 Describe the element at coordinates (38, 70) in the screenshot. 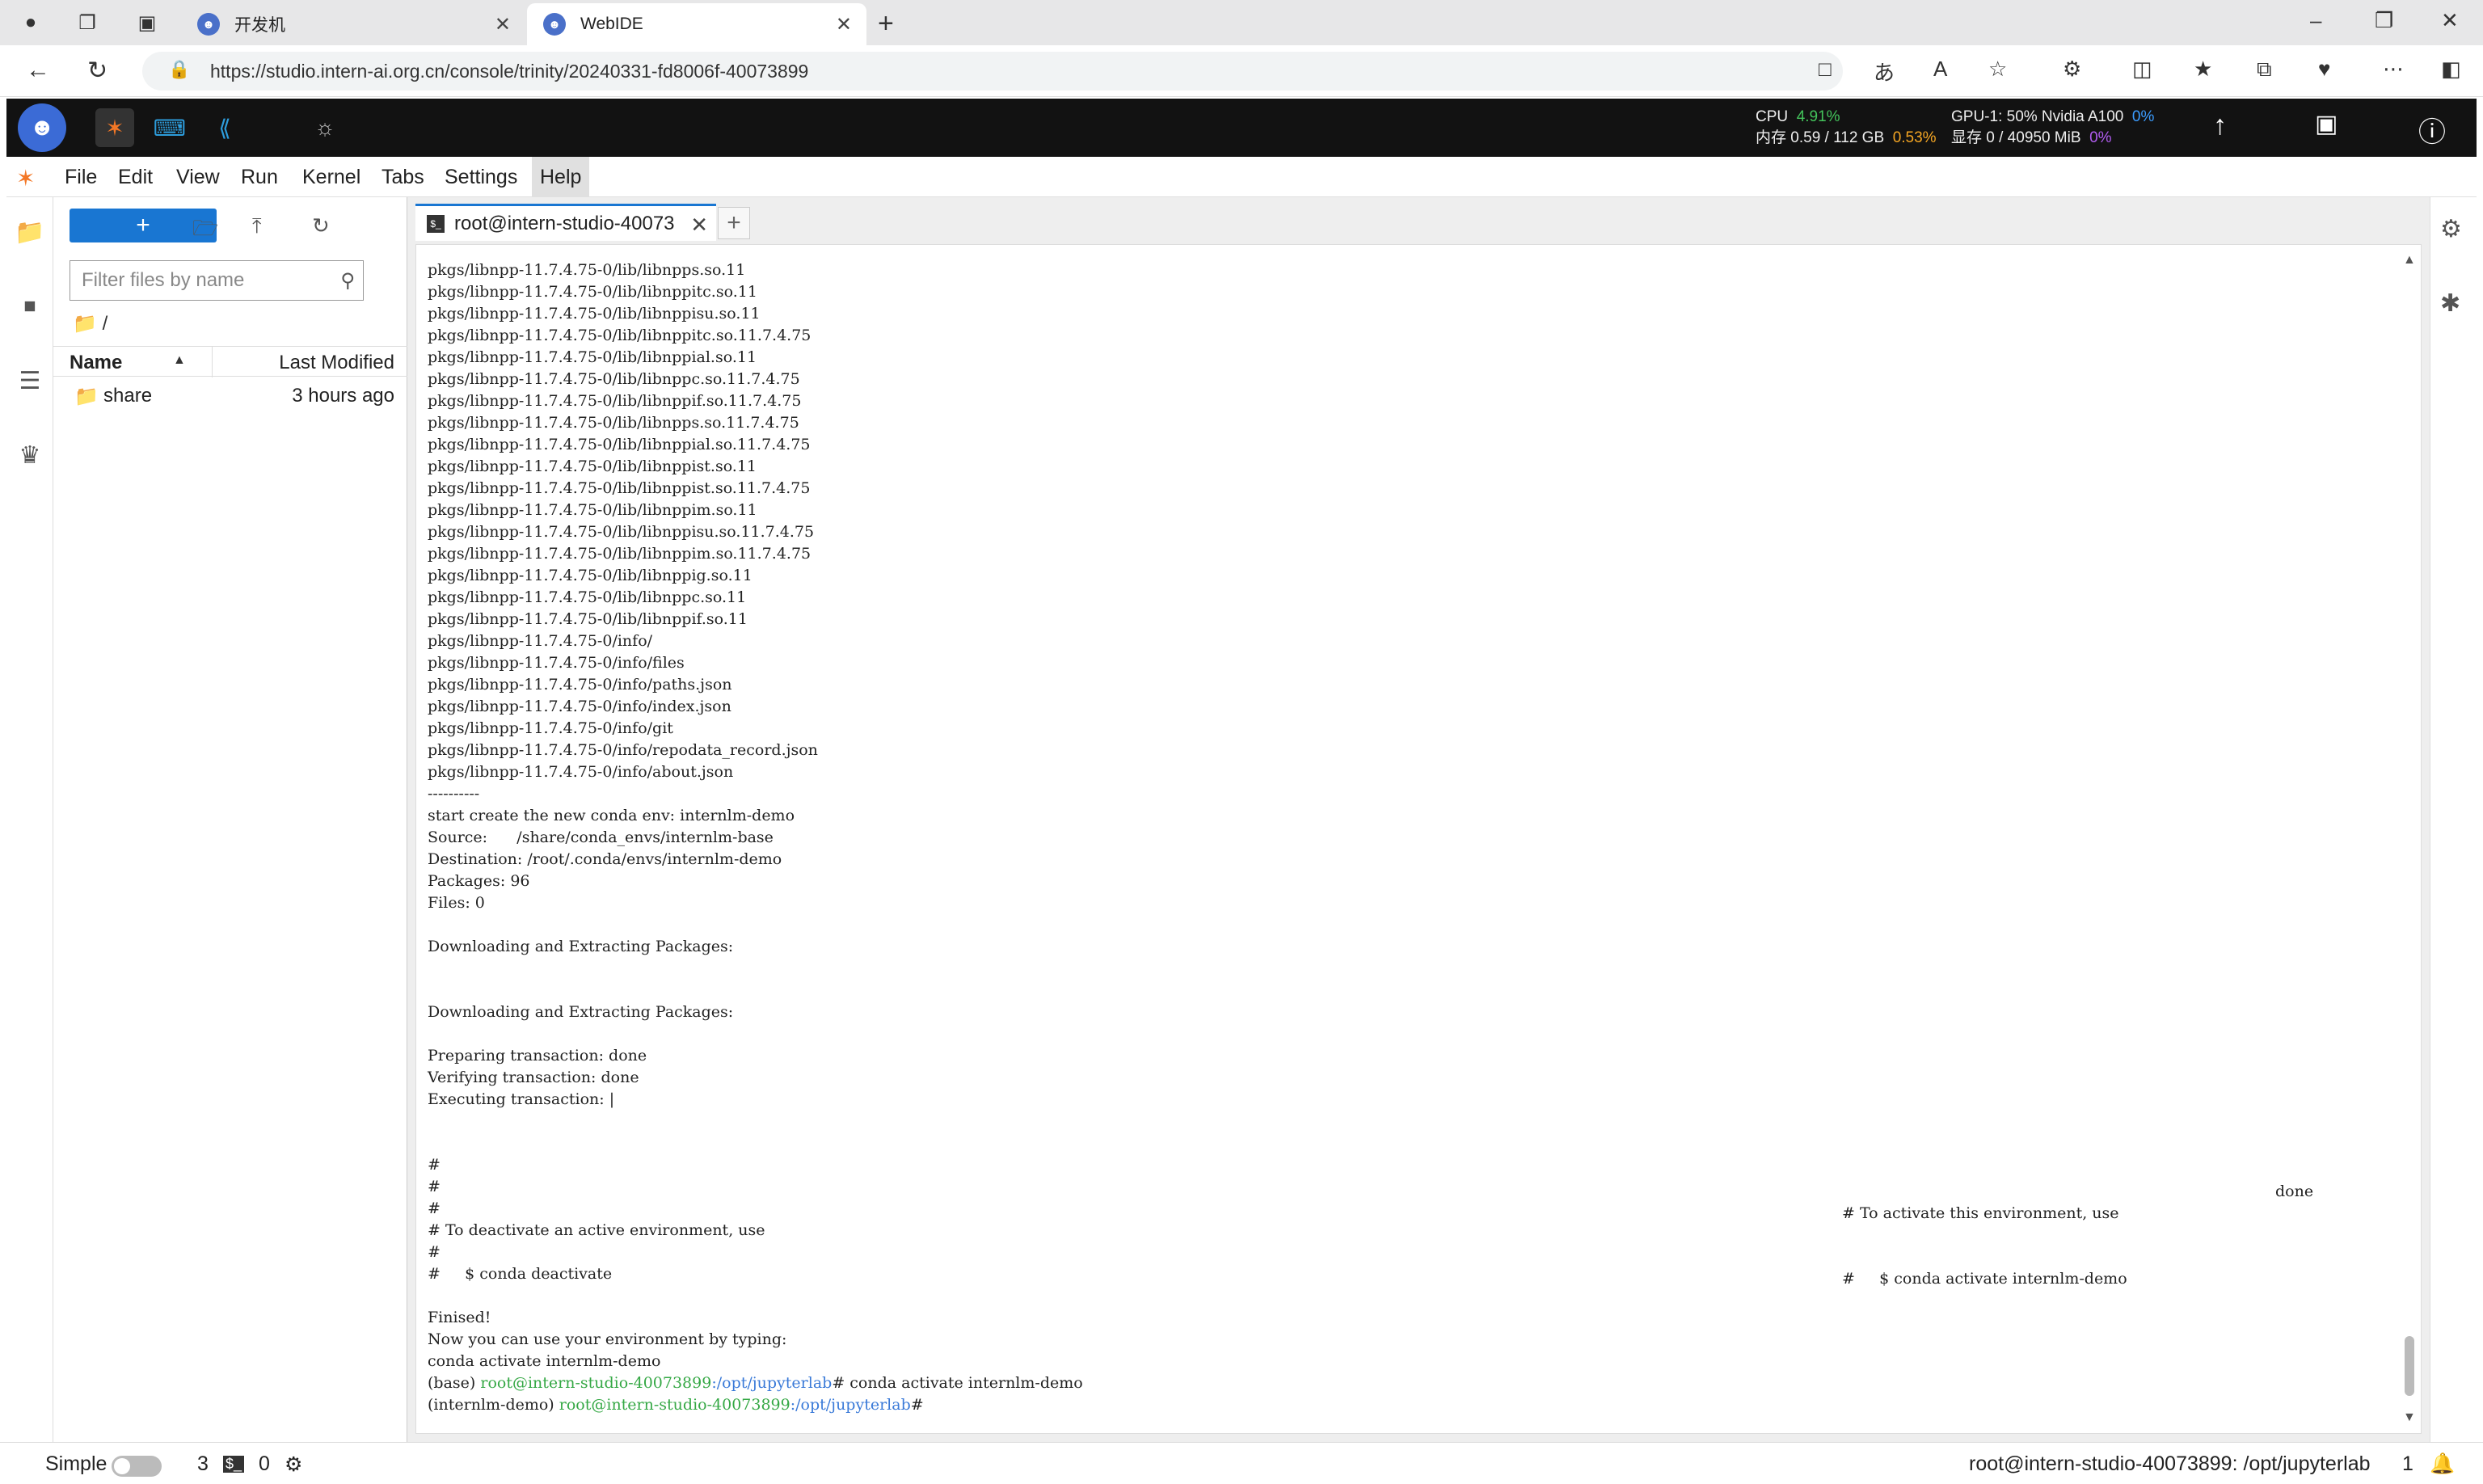

I see `back-icon: ←` at that location.